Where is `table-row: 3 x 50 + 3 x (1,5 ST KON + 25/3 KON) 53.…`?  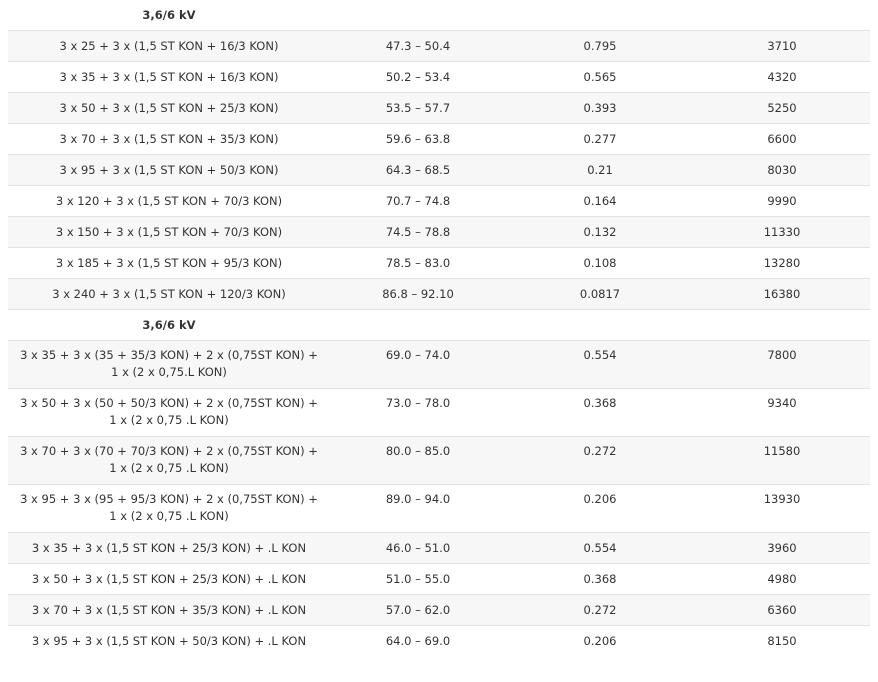 table-row: 3 x 50 + 3 x (1,5 ST KON + 25/3 KON) 53.… is located at coordinates (439, 108).